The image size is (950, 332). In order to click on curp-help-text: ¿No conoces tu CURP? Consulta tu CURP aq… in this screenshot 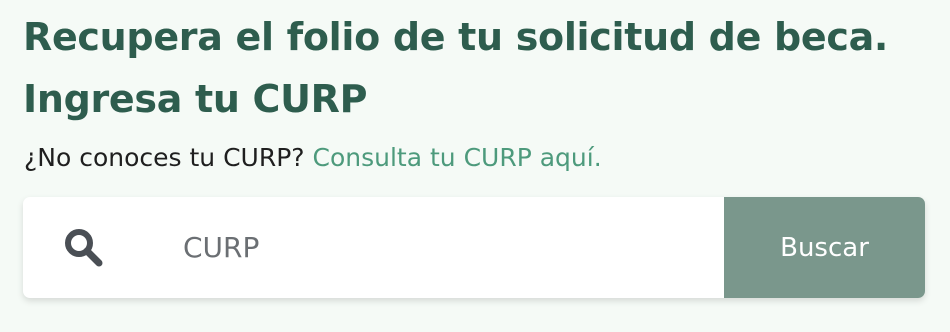, I will do `click(313, 158)`.